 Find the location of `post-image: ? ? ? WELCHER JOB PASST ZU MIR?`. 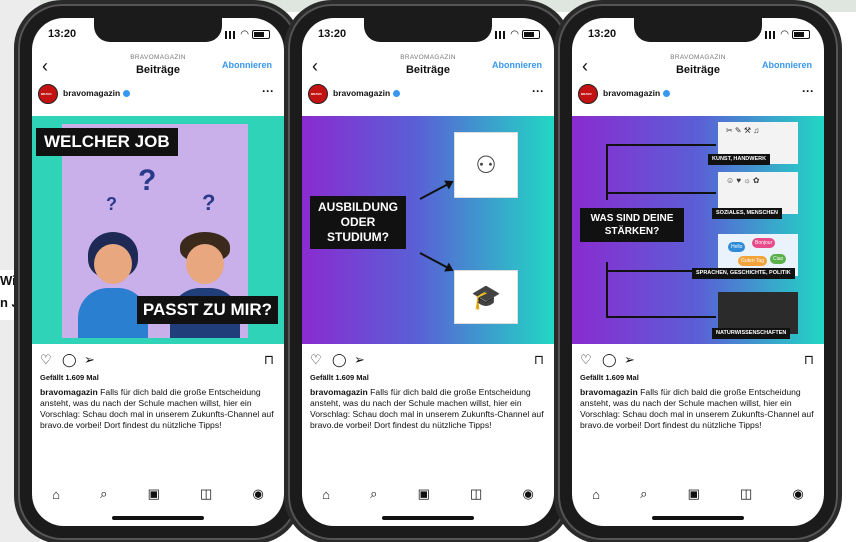

post-image: ? ? ? WELCHER JOB PASST ZU MIR? is located at coordinates (158, 230).